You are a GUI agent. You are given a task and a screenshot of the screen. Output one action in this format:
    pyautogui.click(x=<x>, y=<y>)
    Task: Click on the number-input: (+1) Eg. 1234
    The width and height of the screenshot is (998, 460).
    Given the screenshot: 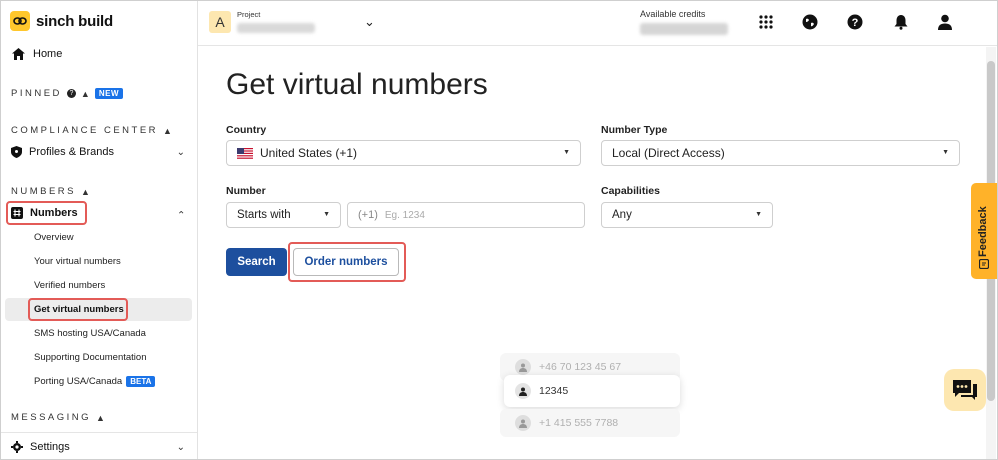 What is the action you would take?
    pyautogui.click(x=466, y=215)
    